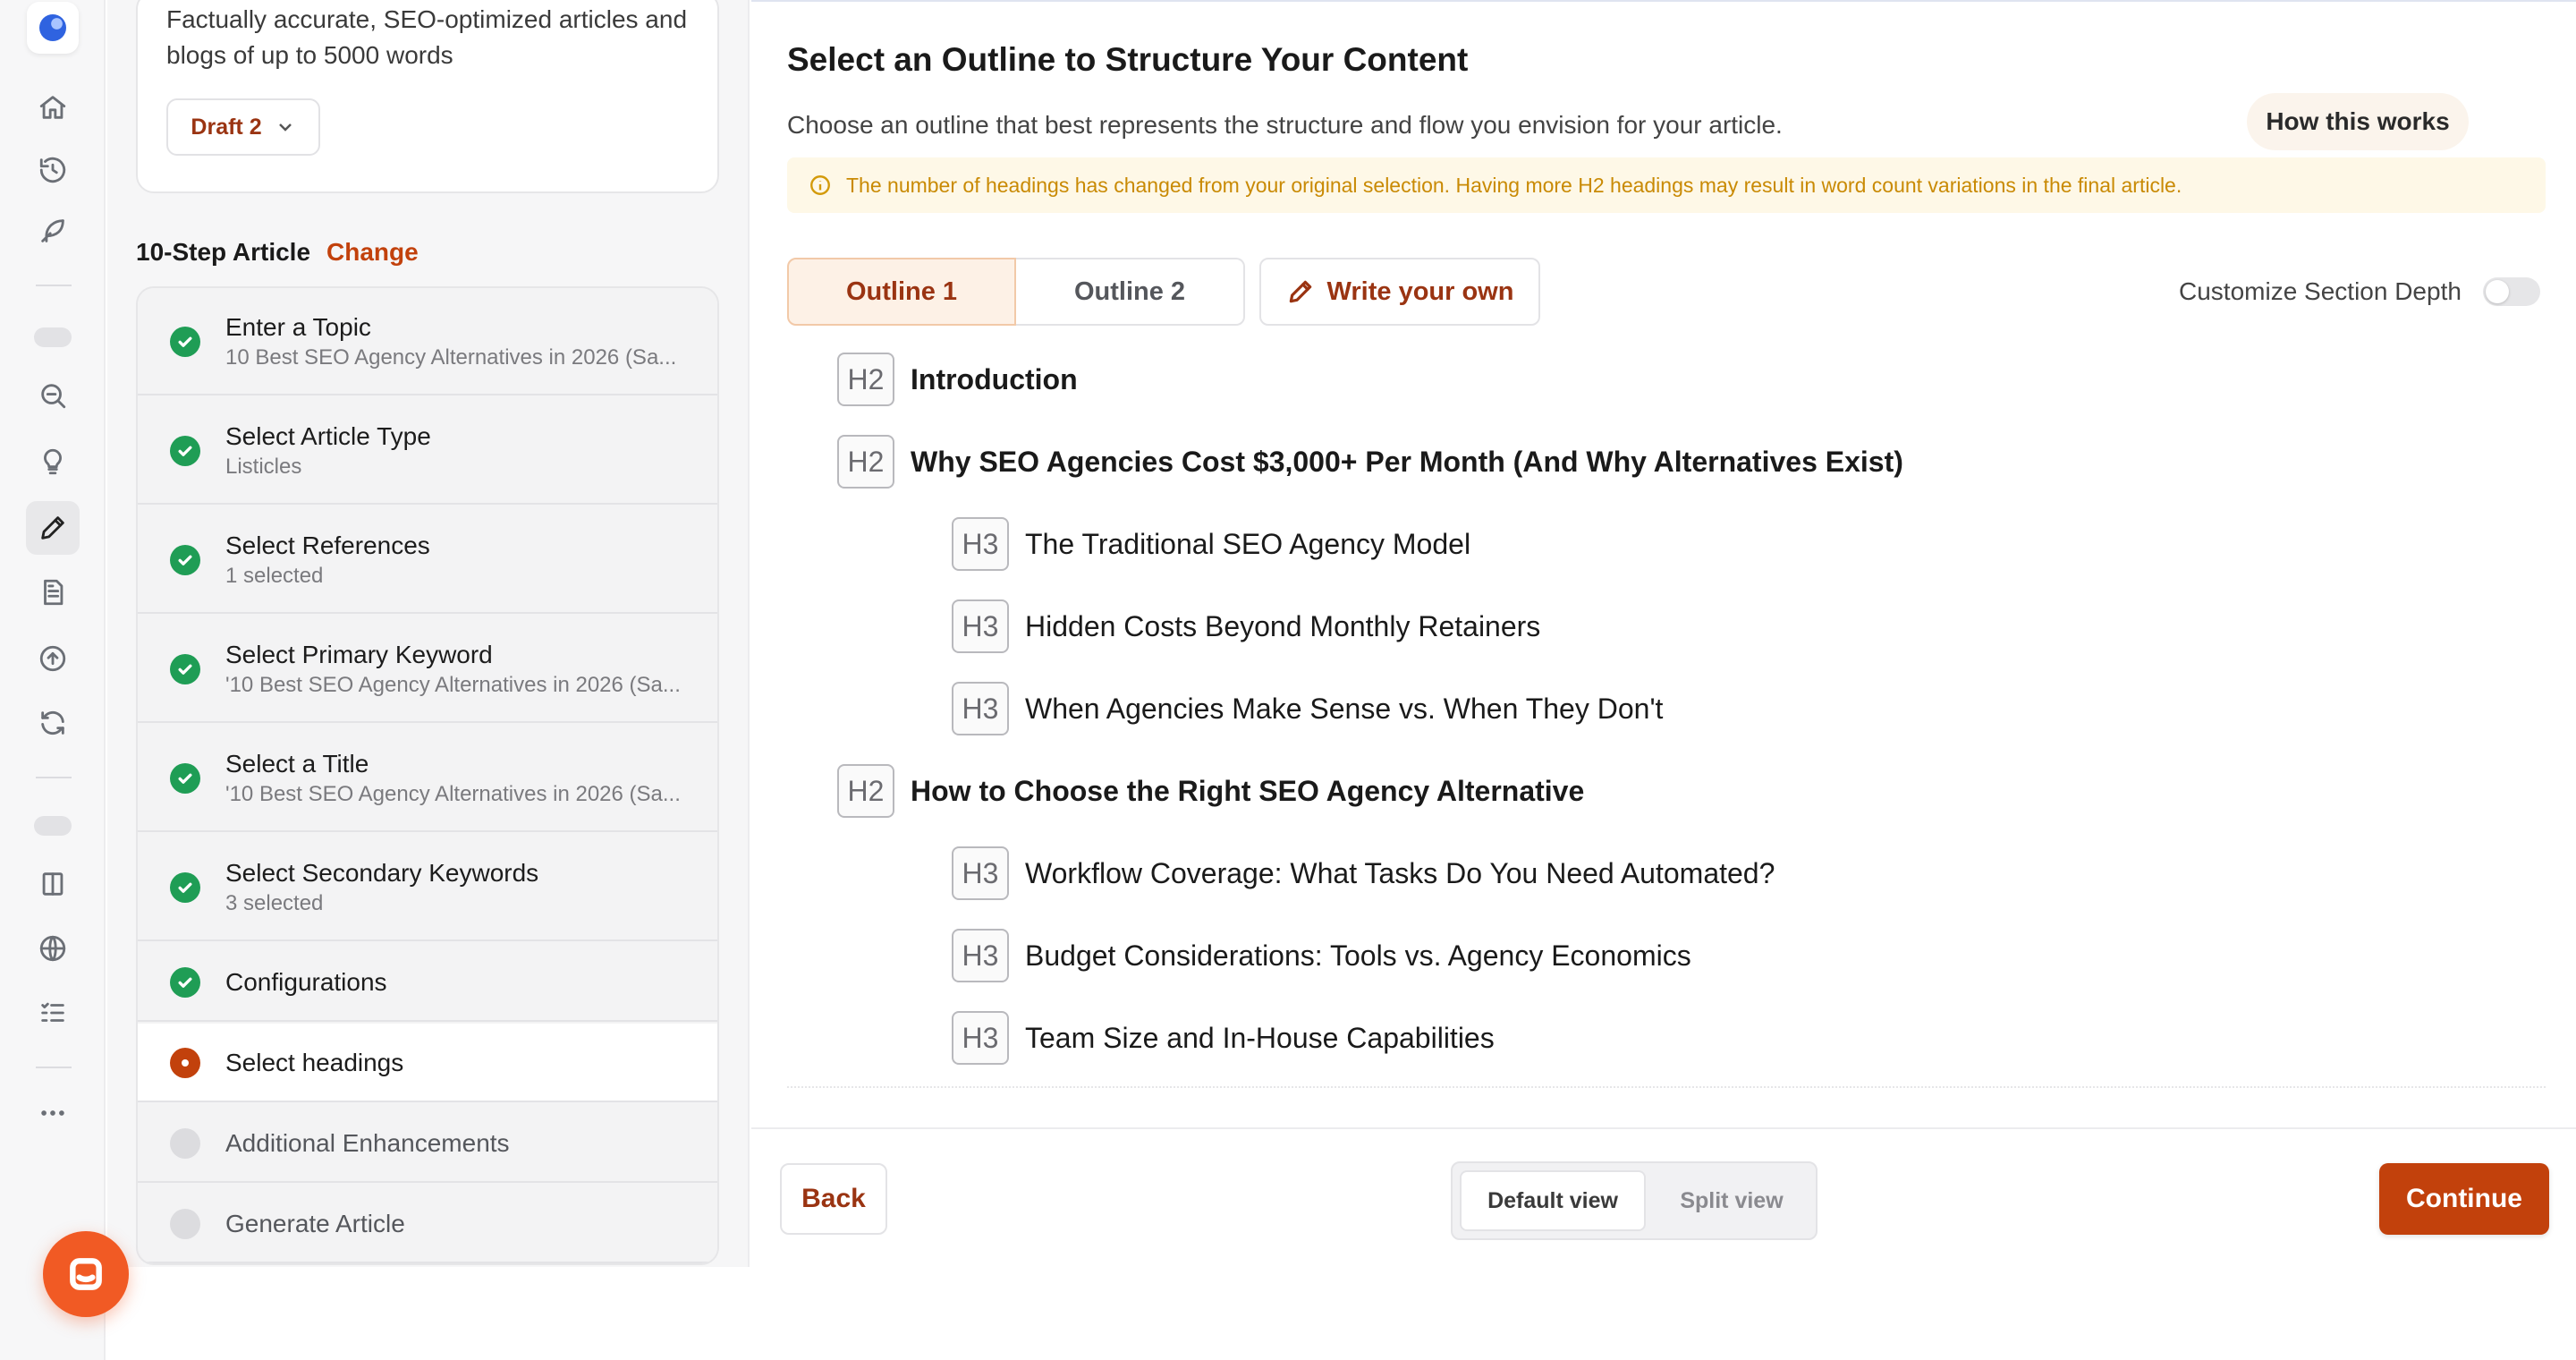  What do you see at coordinates (1420, 291) in the screenshot?
I see `write-your-own-label: Write your own` at bounding box center [1420, 291].